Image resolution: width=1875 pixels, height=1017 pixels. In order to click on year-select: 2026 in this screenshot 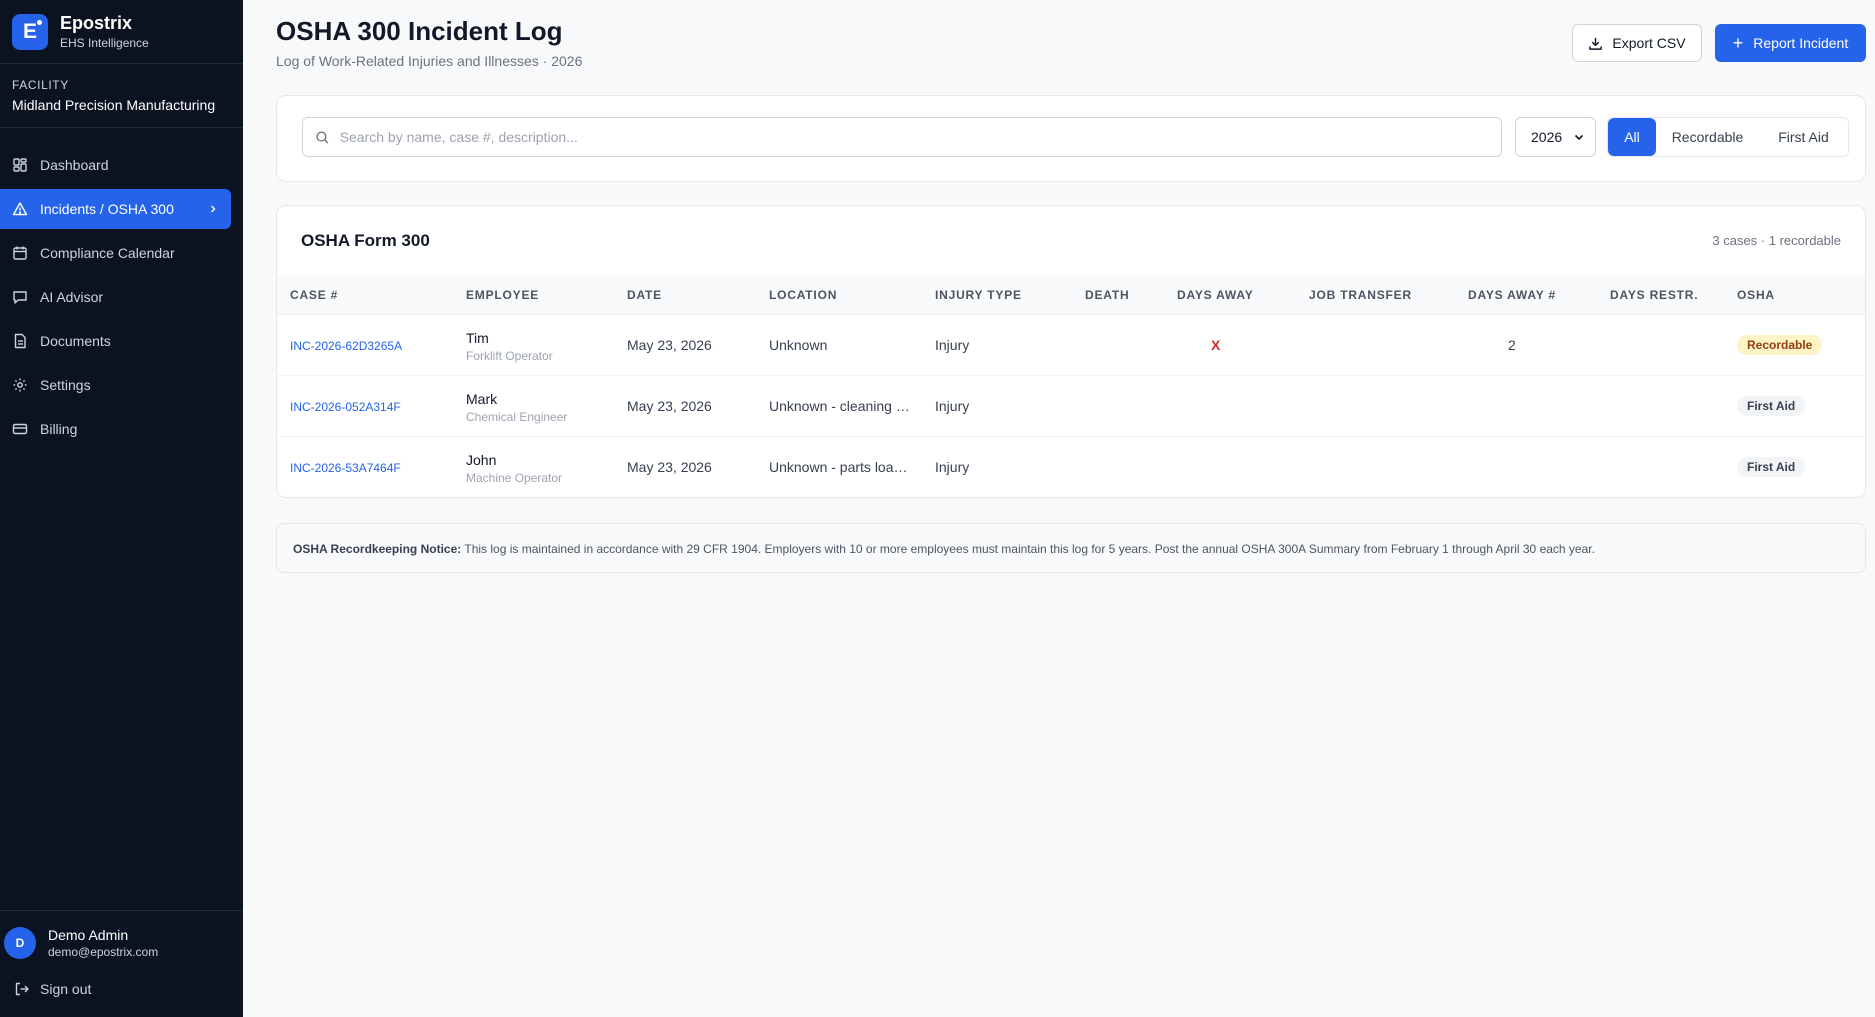, I will do `click(1555, 137)`.